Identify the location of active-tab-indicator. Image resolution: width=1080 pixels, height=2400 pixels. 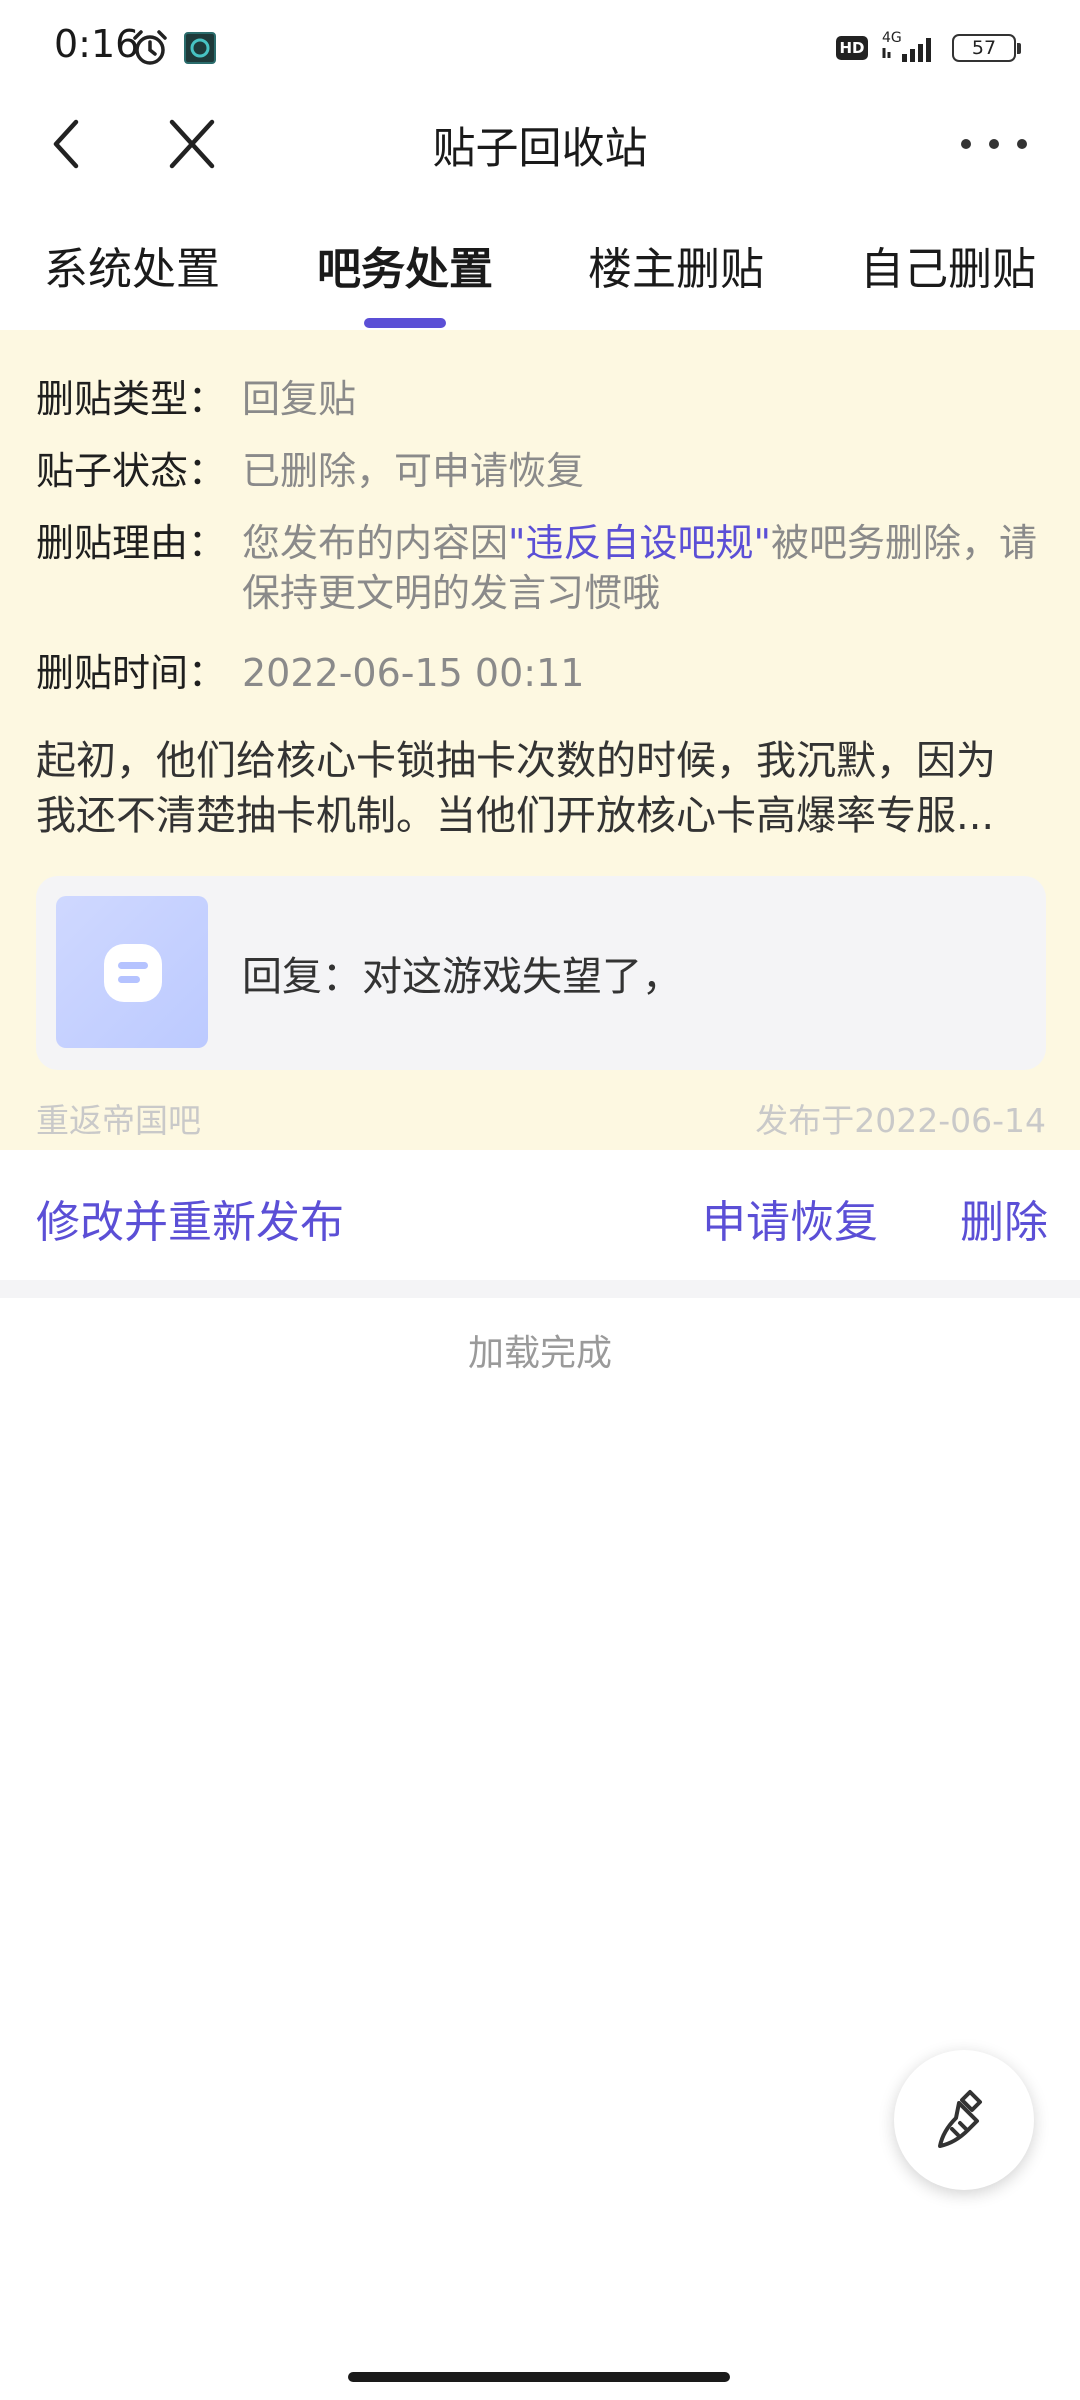
(405, 323).